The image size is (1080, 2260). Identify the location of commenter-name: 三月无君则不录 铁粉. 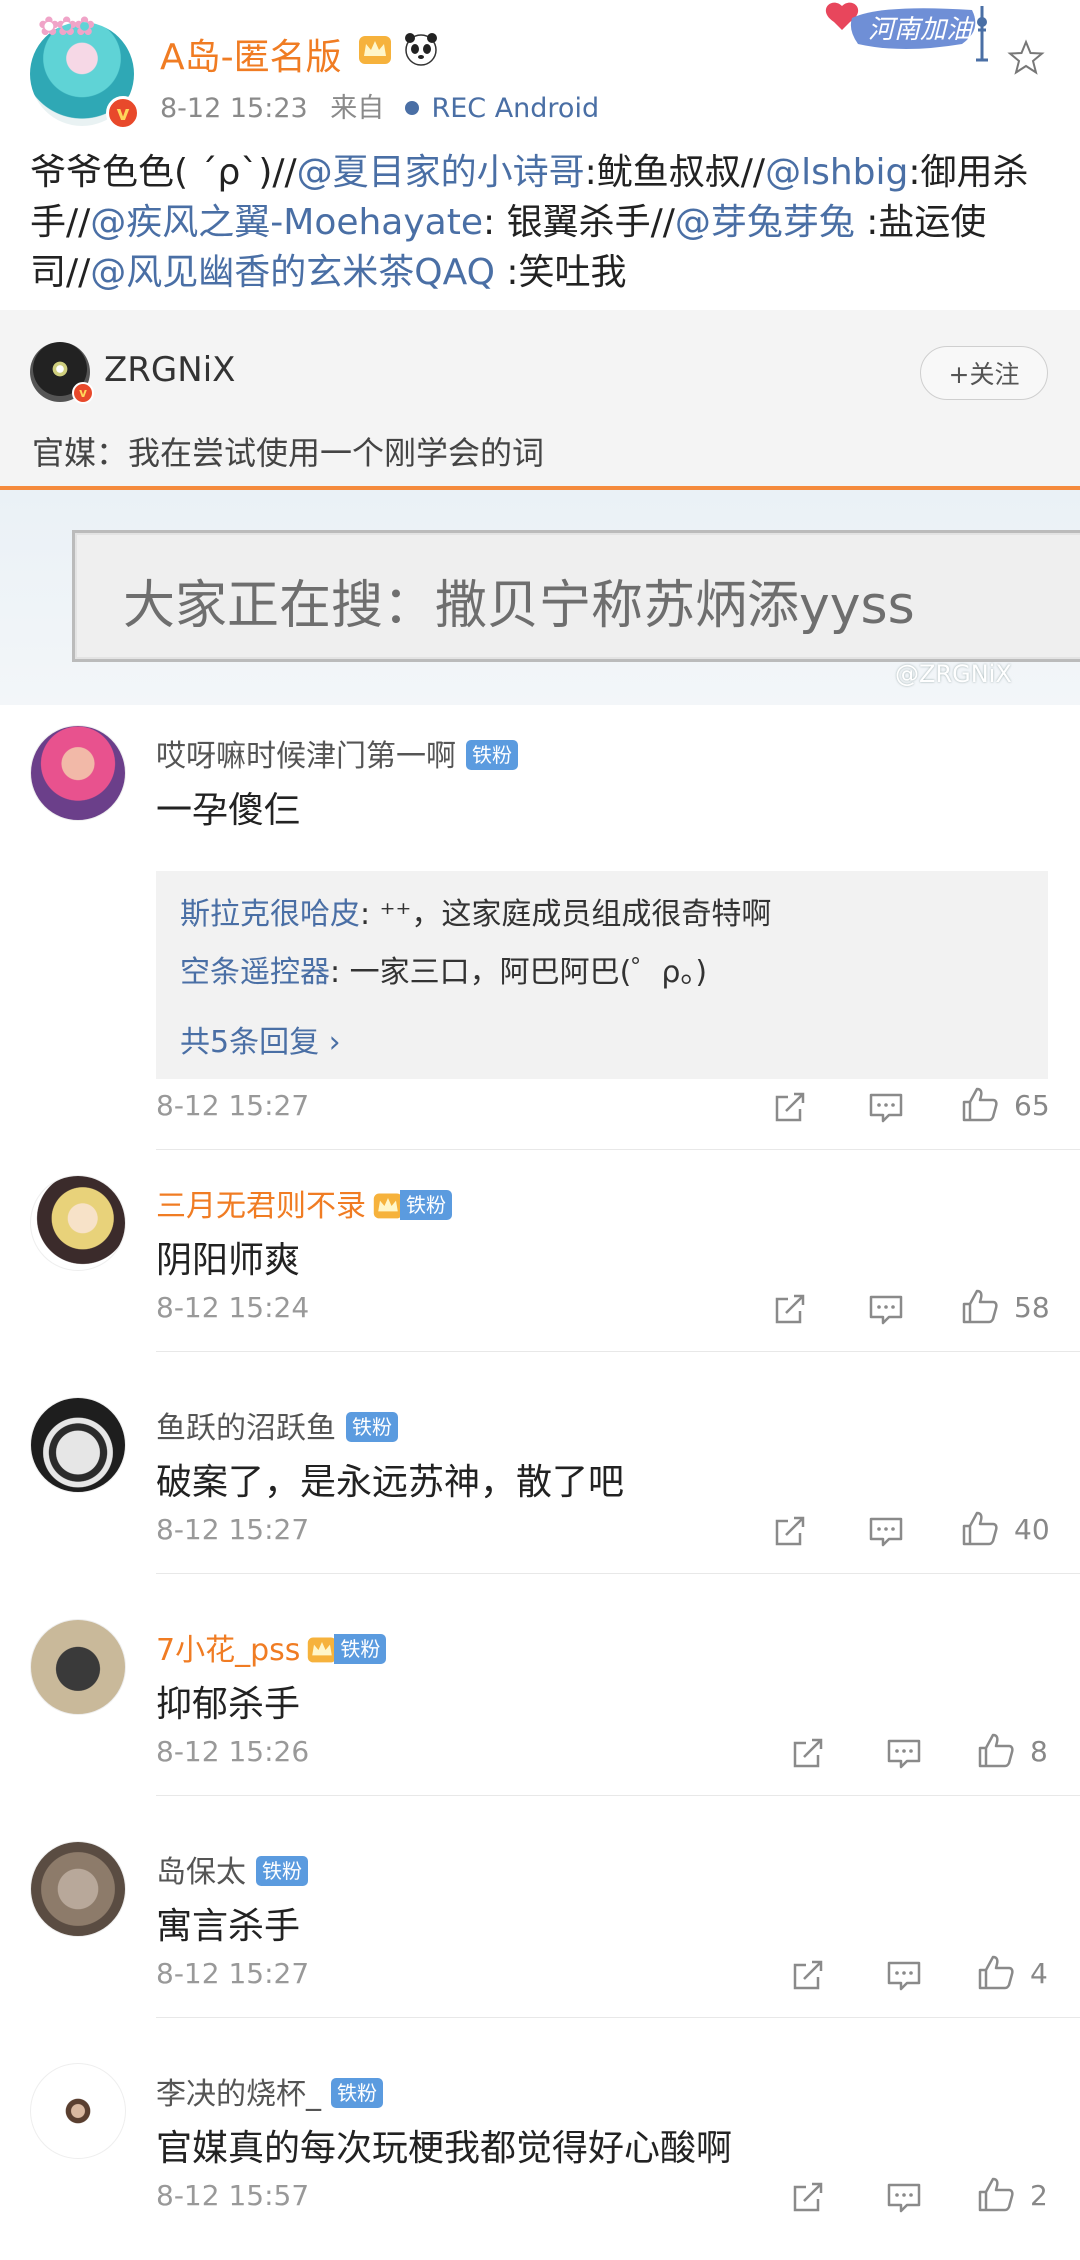
(304, 1203).